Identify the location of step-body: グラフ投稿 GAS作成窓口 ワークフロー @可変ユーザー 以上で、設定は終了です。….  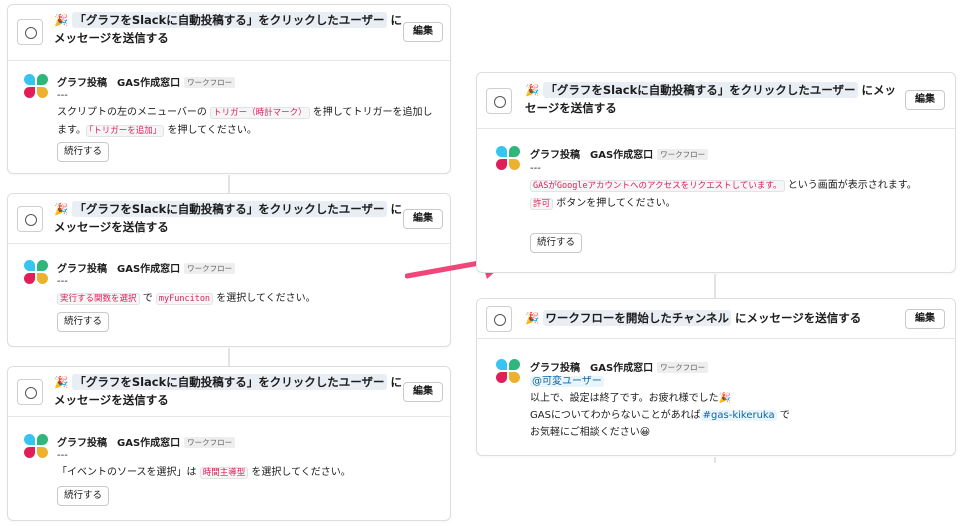
(716, 397).